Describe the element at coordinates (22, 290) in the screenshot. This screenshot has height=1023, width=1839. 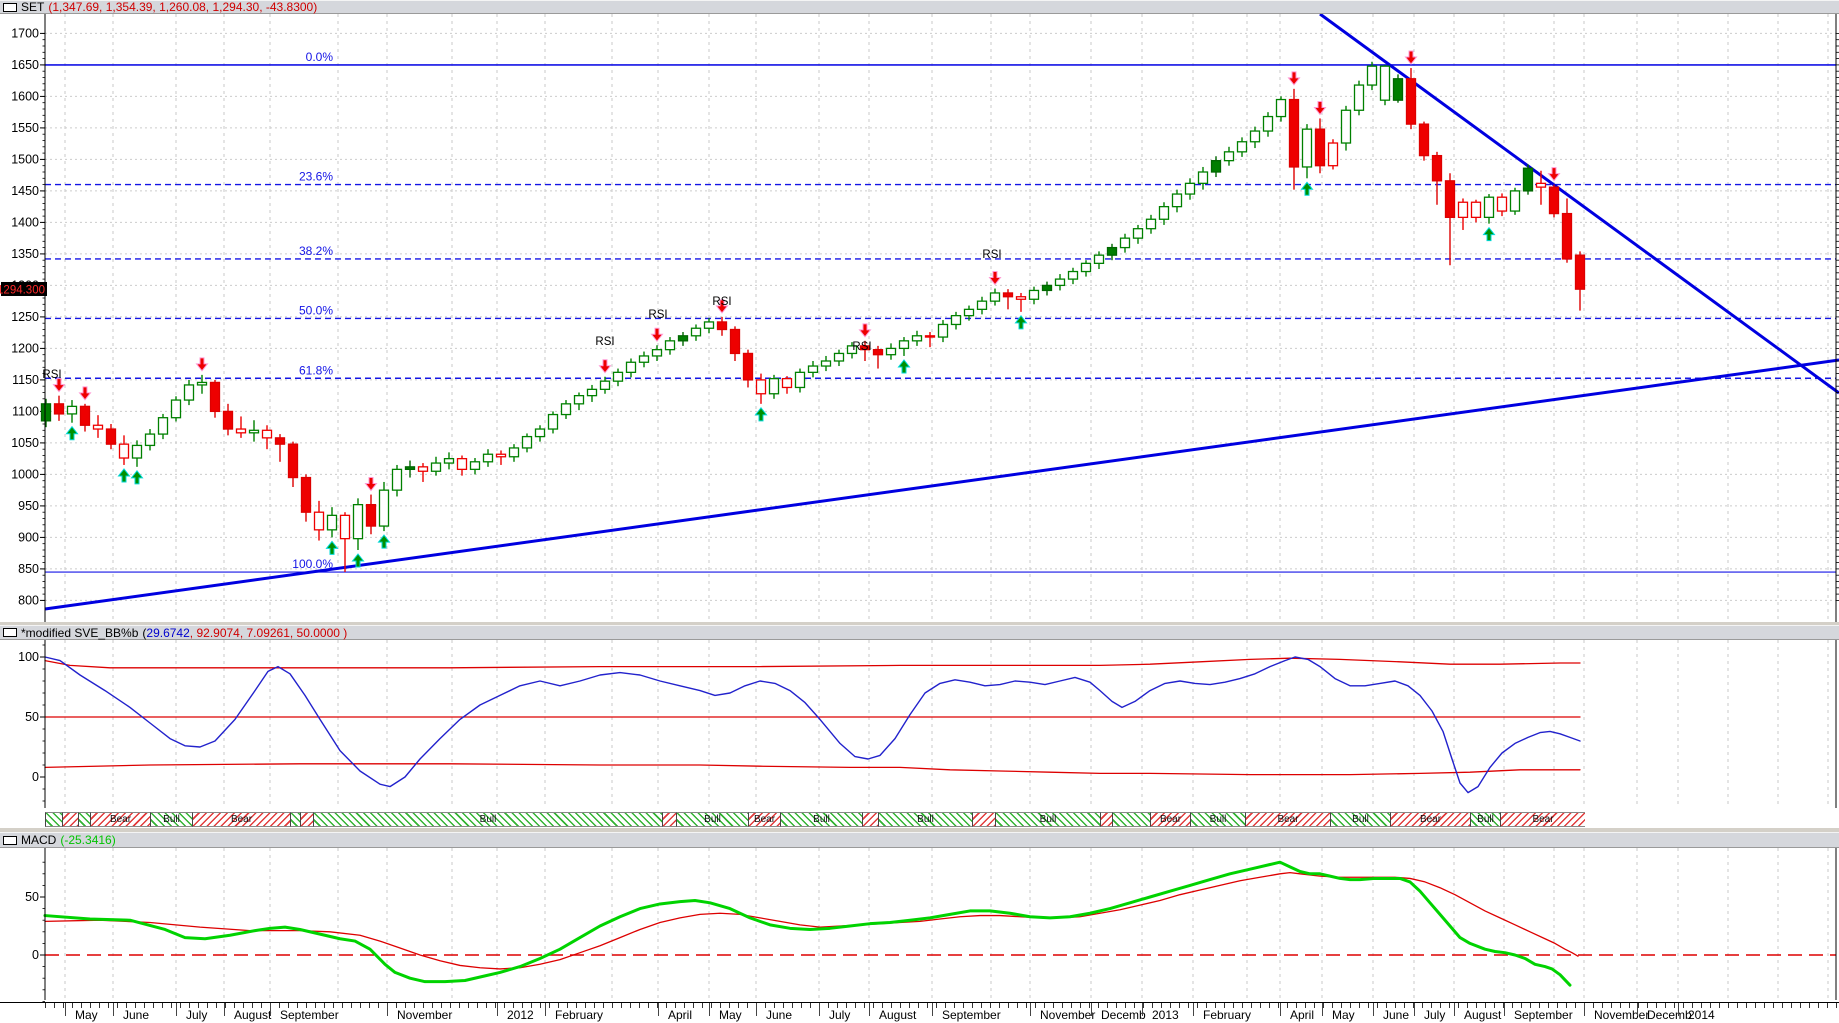
I see `last-price-tag-value: 1294.300` at that location.